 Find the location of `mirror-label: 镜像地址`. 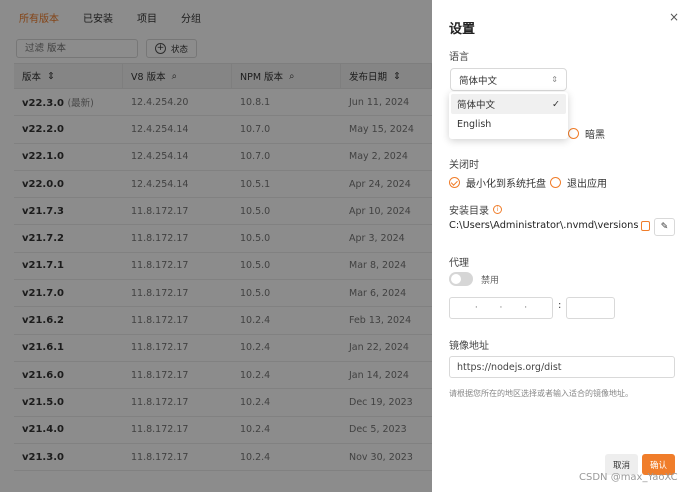

mirror-label: 镜像地址 is located at coordinates (469, 346).